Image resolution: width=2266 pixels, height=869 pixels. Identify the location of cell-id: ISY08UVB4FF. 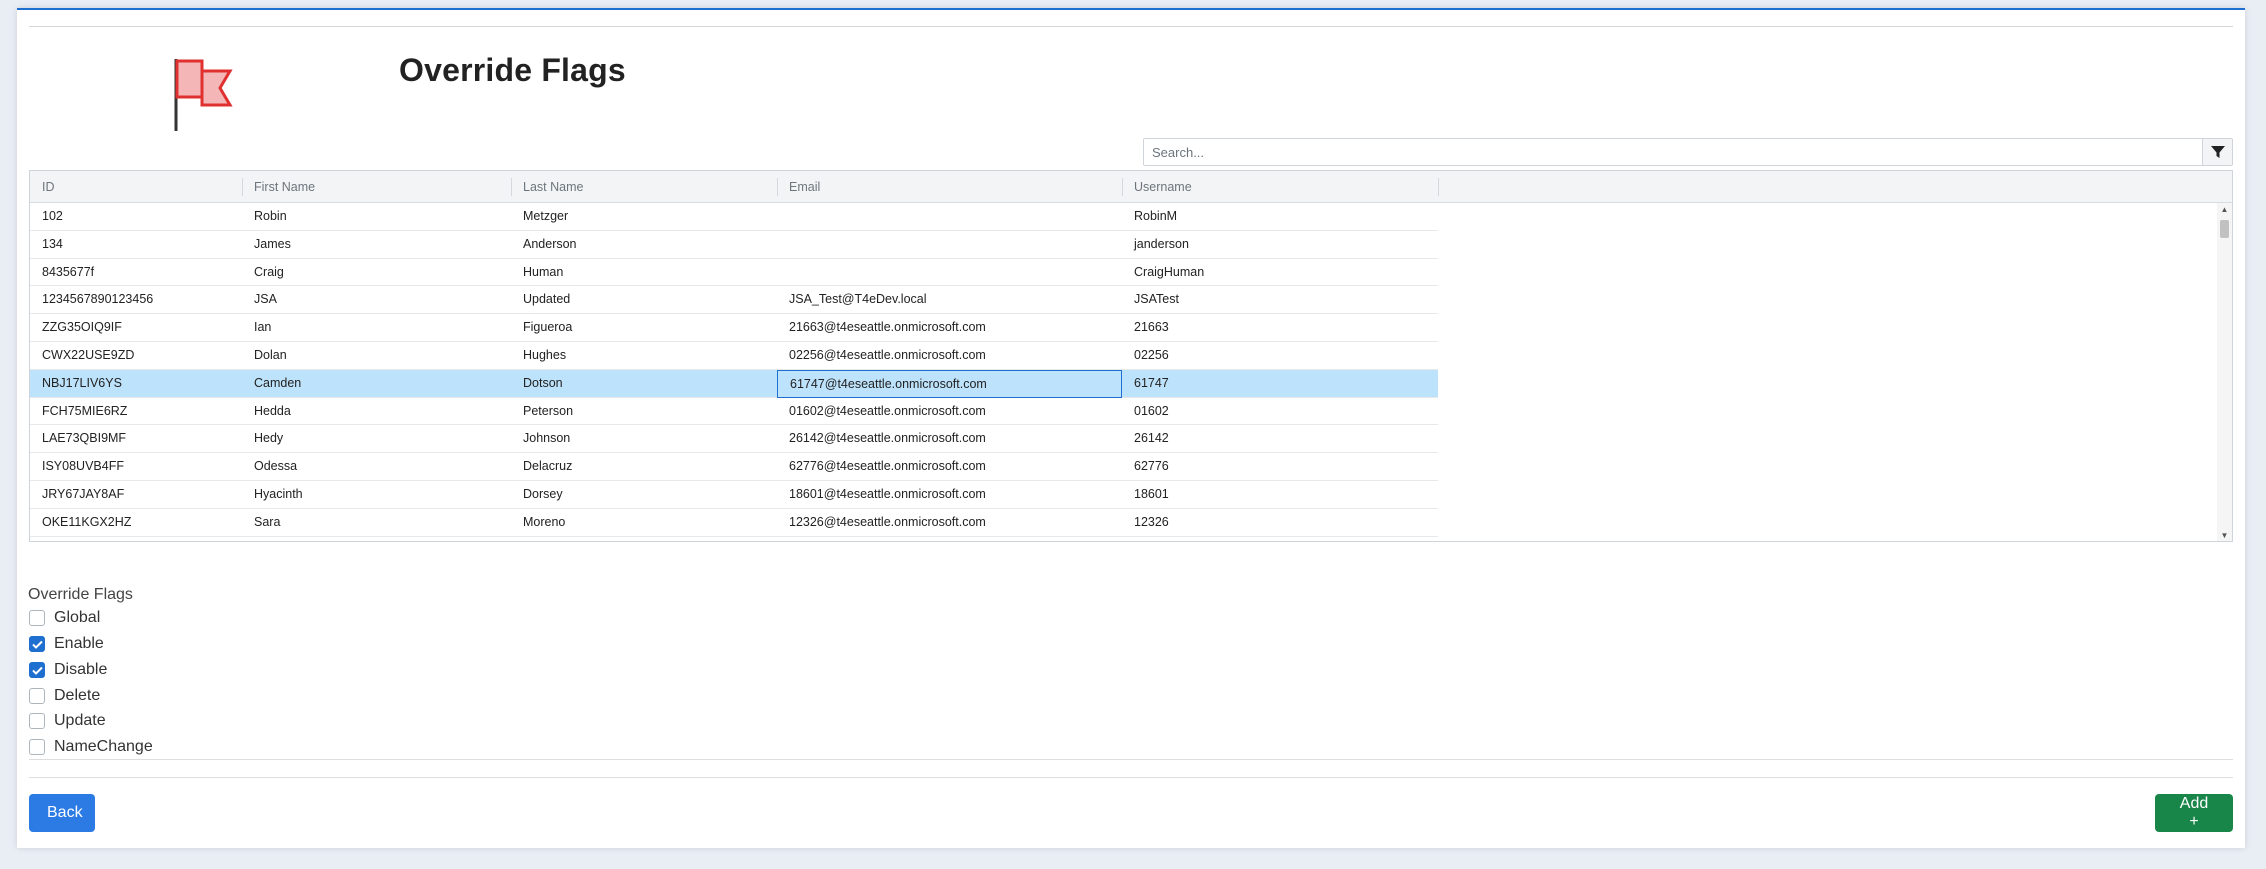
(136, 467).